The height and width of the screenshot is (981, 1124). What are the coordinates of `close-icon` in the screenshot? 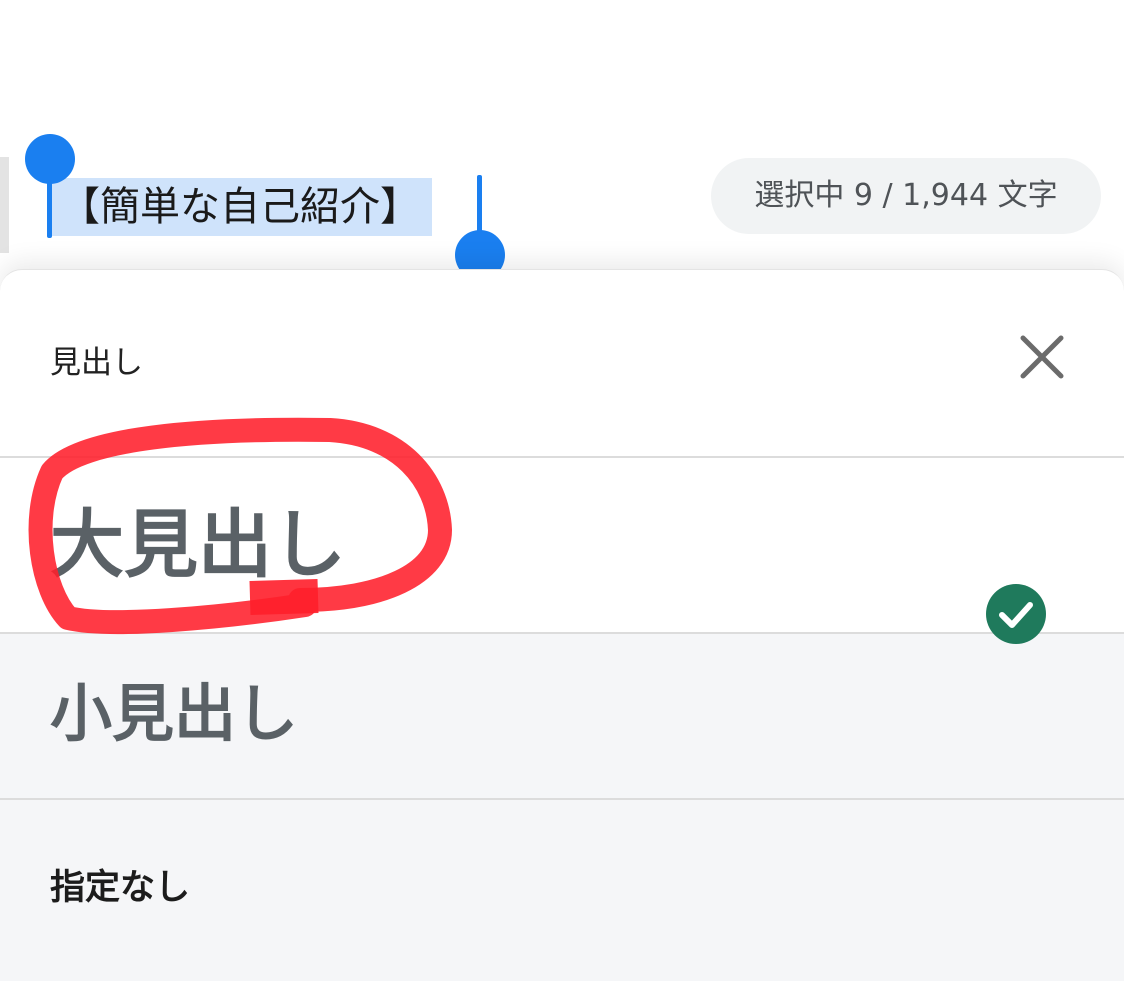 It's located at (1042, 357).